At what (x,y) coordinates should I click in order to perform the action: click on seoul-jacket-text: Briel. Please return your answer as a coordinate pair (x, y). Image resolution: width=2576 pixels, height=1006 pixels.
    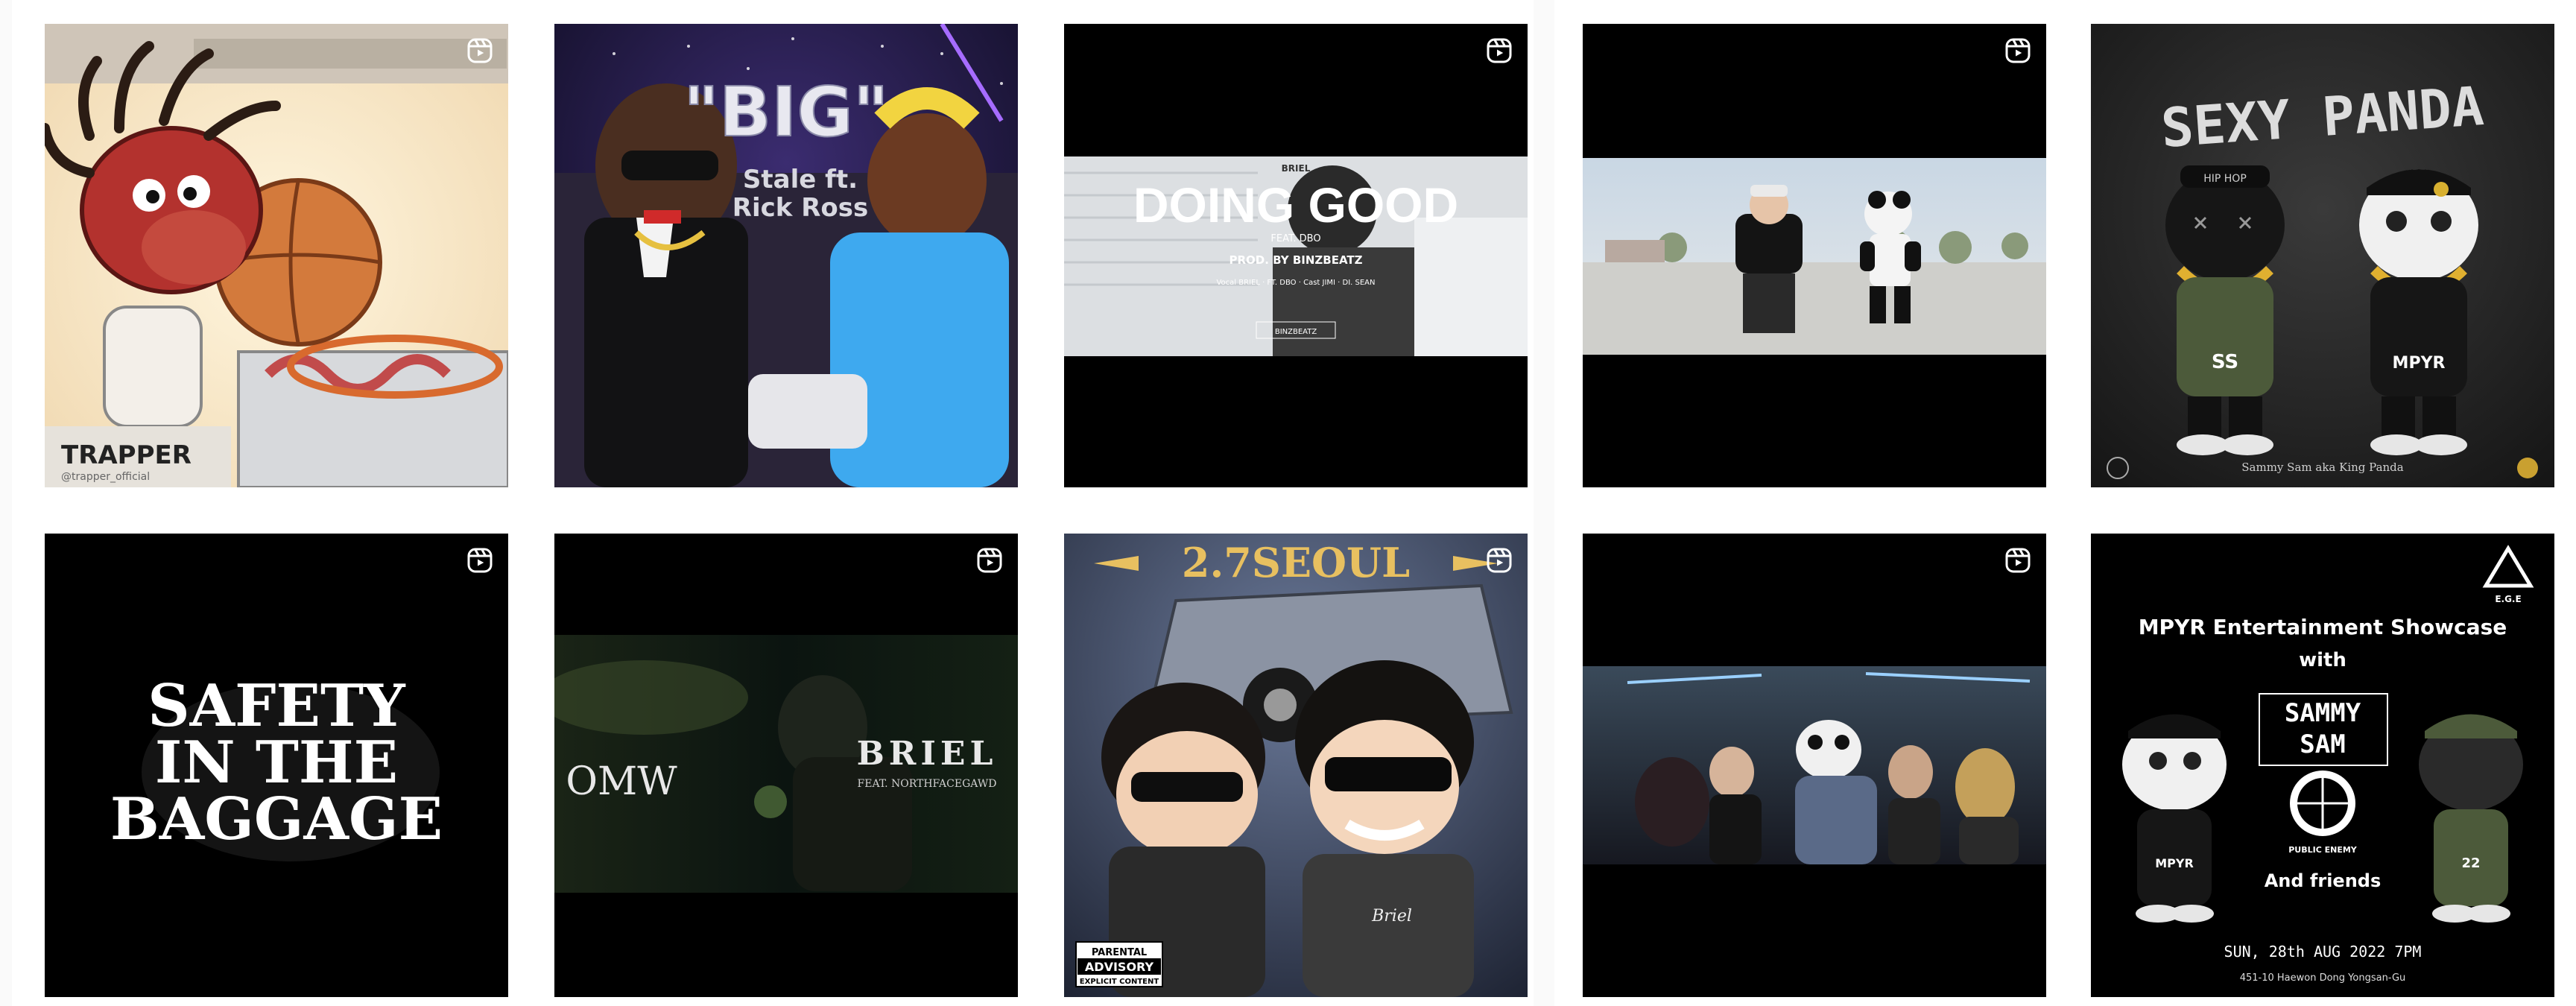
    Looking at the image, I should click on (1391, 916).